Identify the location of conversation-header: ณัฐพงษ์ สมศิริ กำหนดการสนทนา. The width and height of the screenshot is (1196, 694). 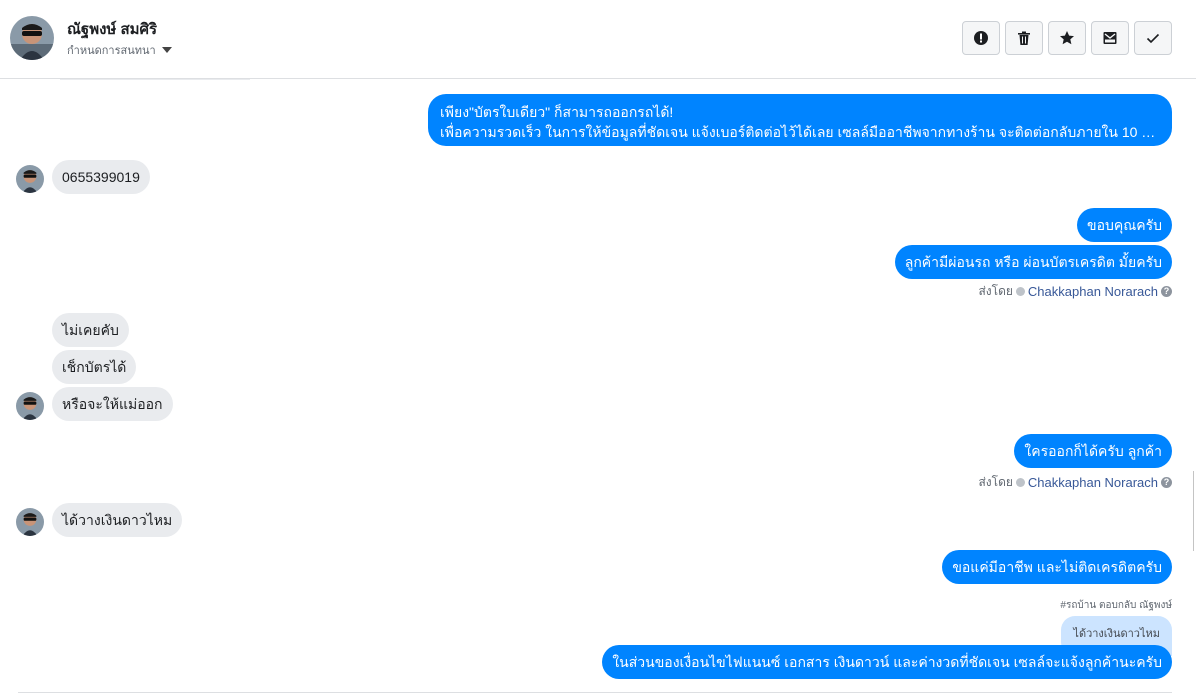
(598, 39).